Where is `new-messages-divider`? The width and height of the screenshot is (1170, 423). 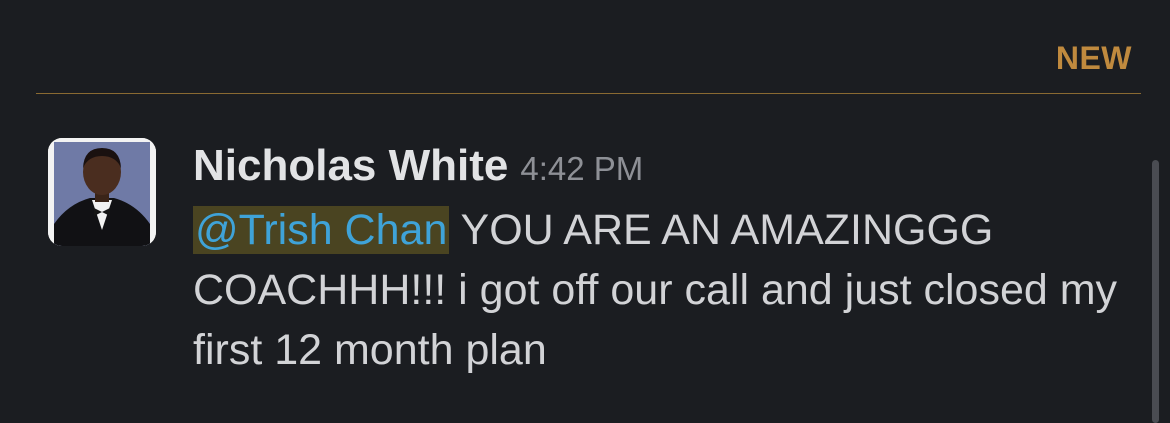
new-messages-divider is located at coordinates (588, 93).